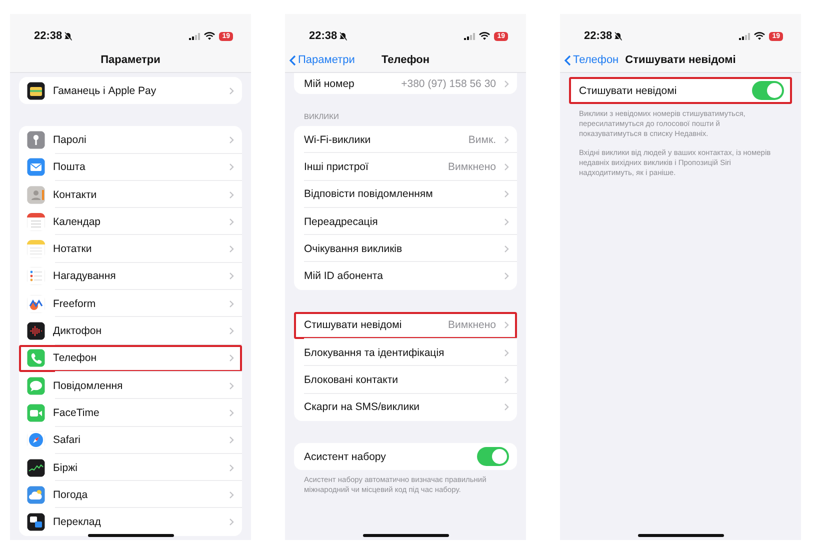 Image resolution: width=813 pixels, height=553 pixels. Describe the element at coordinates (130, 413) in the screenshot. I see `settings-row: FaceTime` at that location.